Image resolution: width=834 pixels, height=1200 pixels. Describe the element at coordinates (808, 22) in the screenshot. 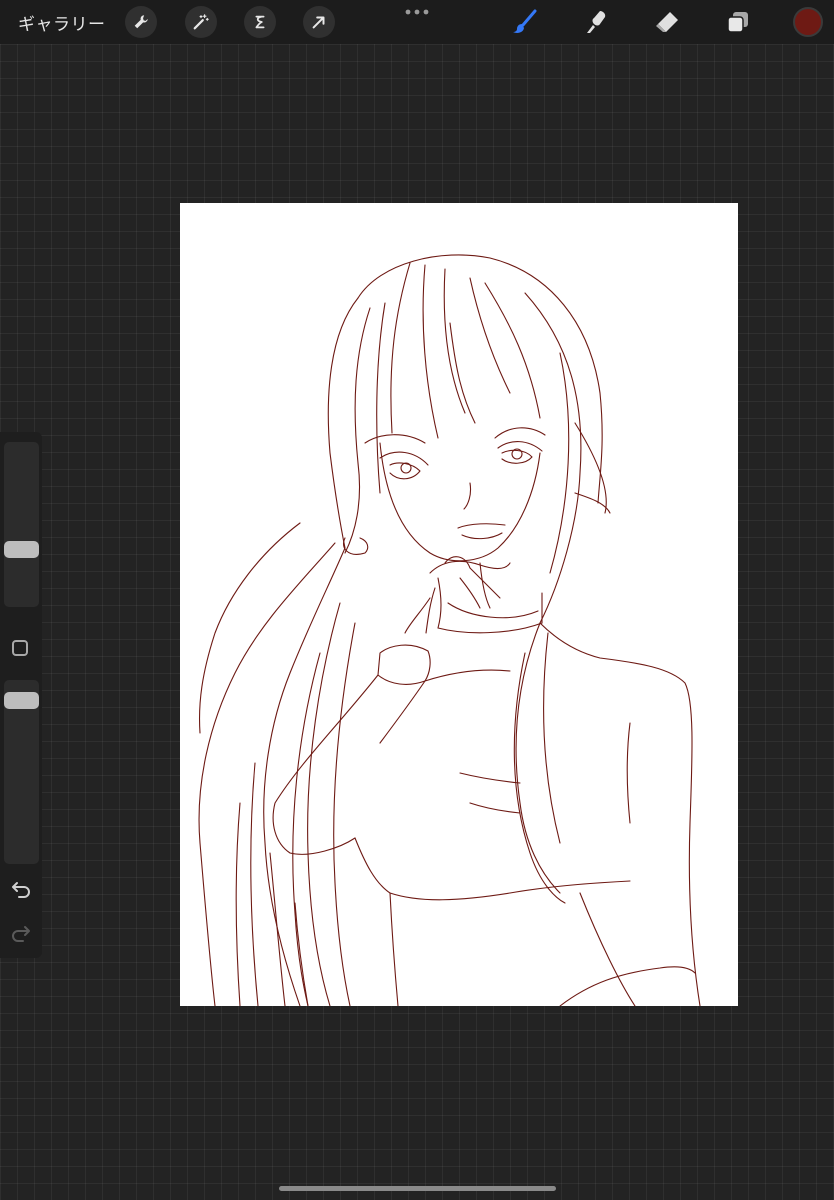

I see `color-picker-swatch` at that location.